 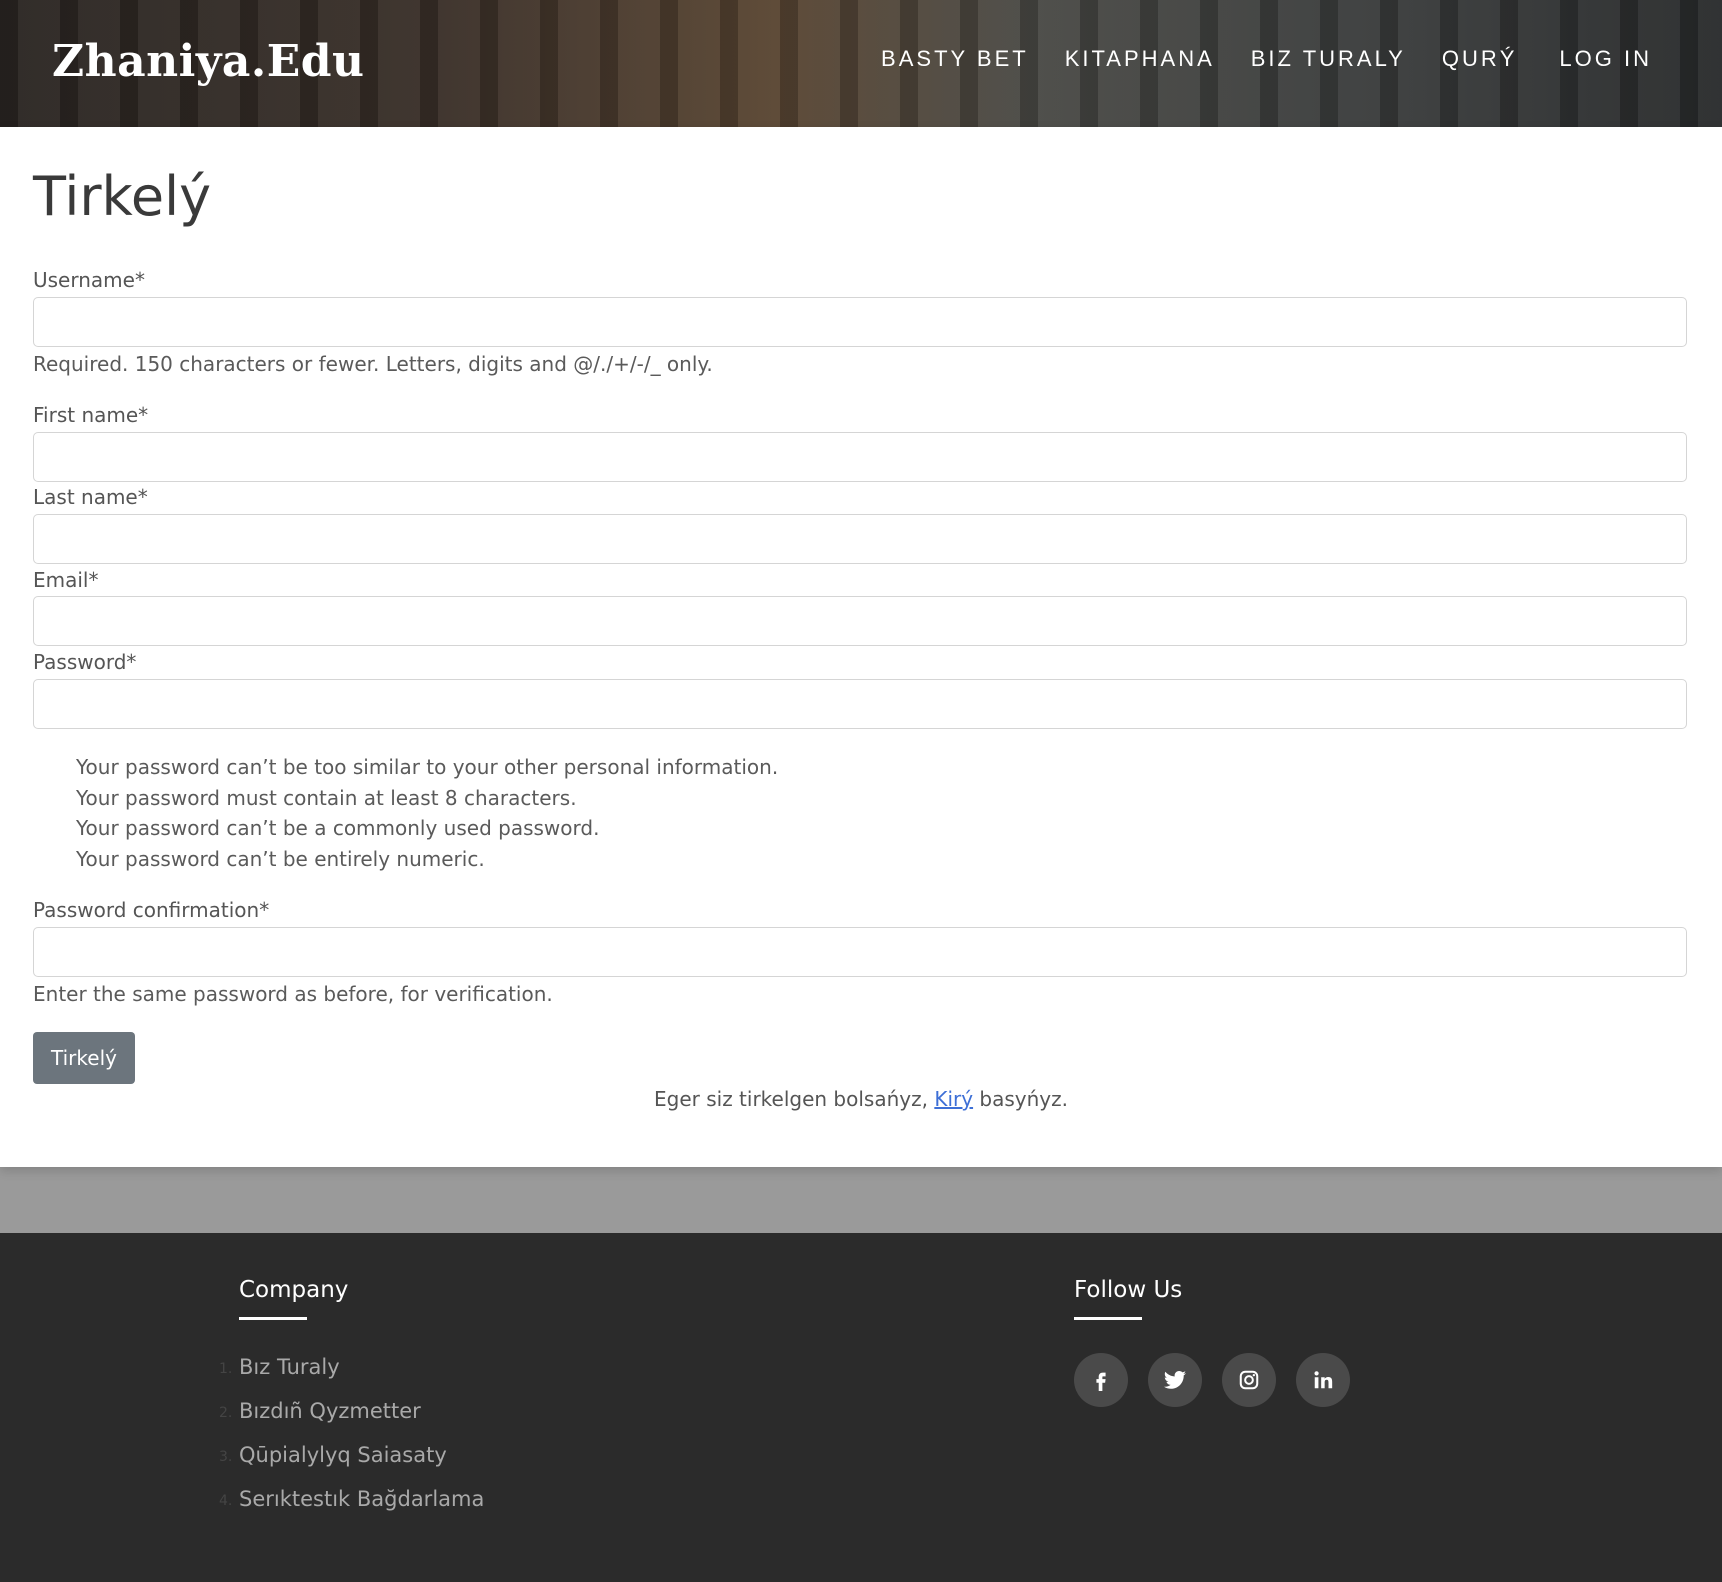 What do you see at coordinates (91, 415) in the screenshot?
I see `first-name-label: First name*` at bounding box center [91, 415].